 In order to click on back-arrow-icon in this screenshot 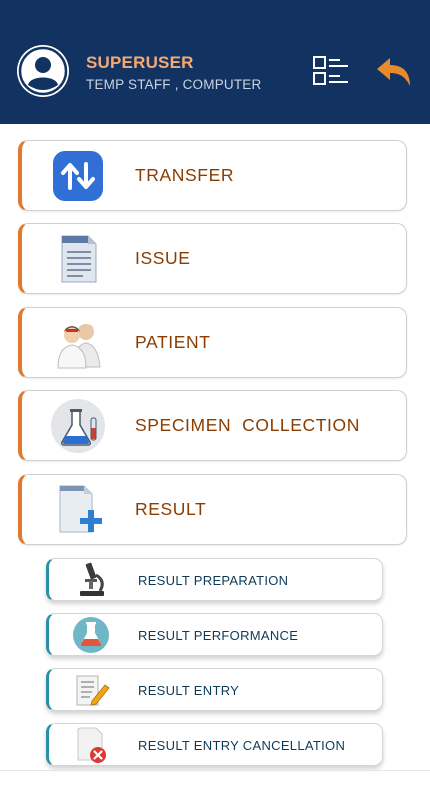, I will do `click(394, 71)`.